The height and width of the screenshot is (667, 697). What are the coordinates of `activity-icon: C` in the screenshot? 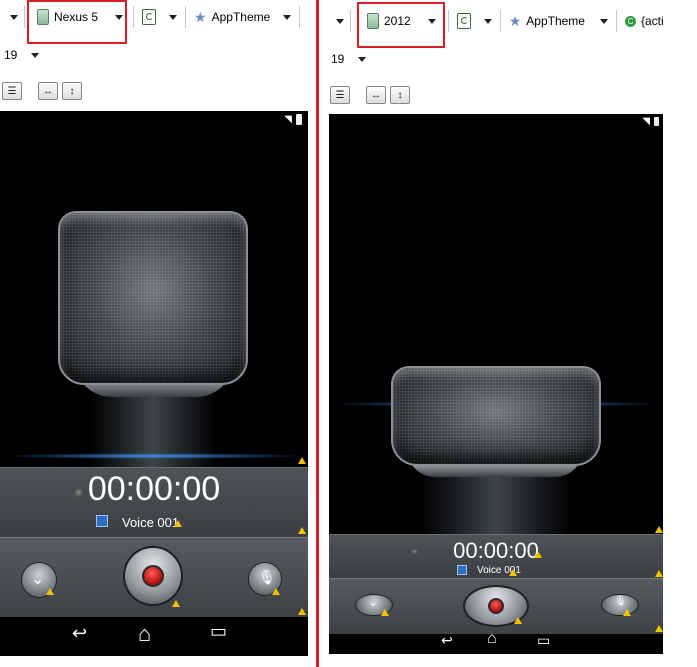 It's located at (630, 21).